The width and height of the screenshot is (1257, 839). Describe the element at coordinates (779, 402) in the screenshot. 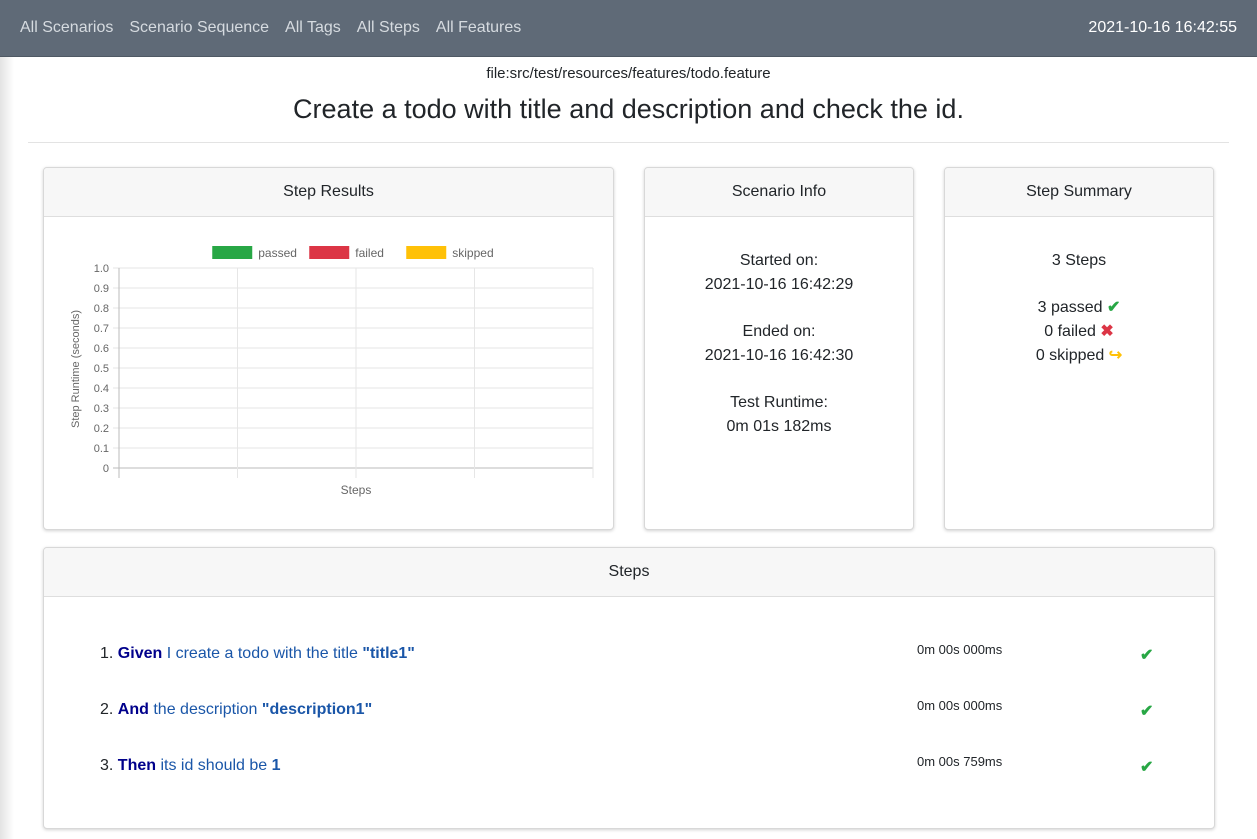

I see `runtime-label: Test Runtime:` at that location.